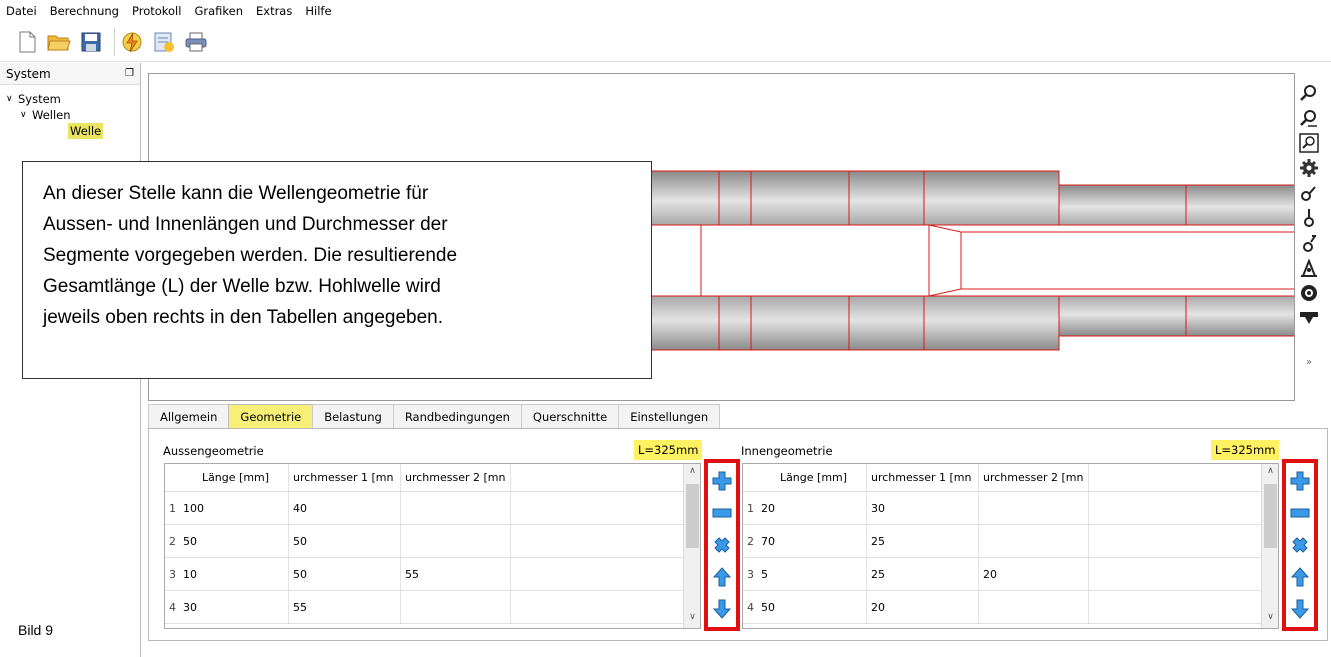  What do you see at coordinates (1309, 92) in the screenshot?
I see `zoom-in-icon` at bounding box center [1309, 92].